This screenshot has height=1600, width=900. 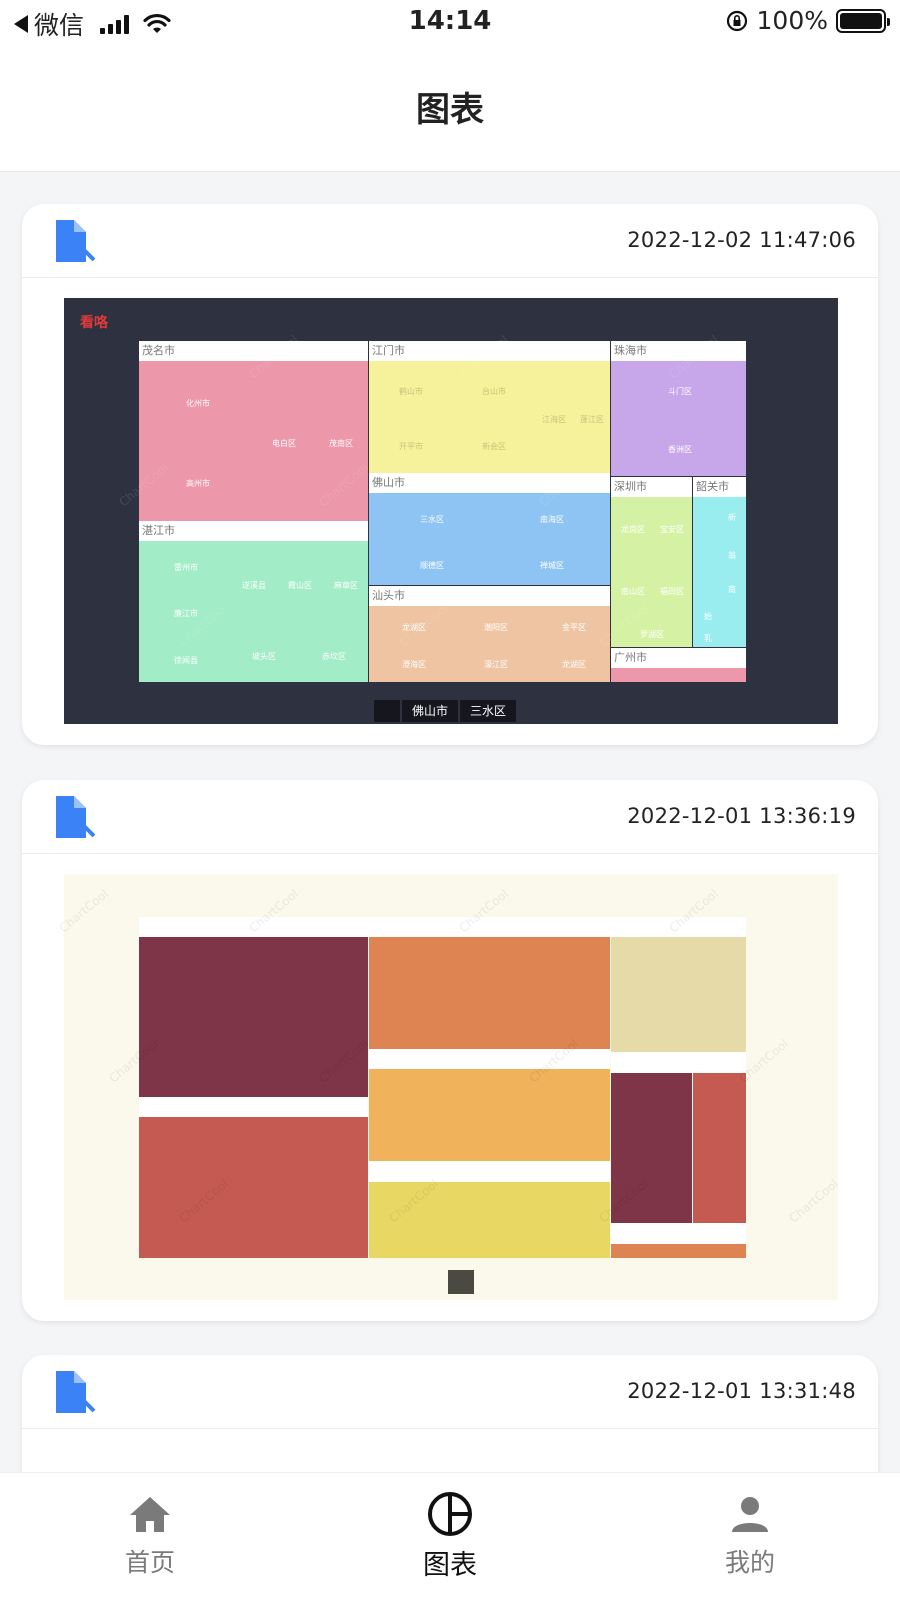 I want to click on cell-label: 金平区, so click(x=574, y=627).